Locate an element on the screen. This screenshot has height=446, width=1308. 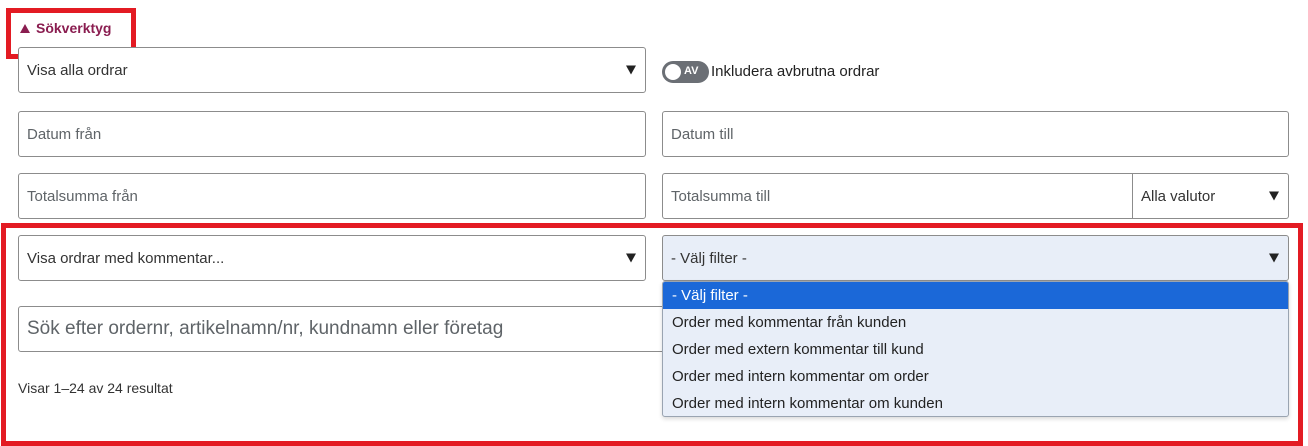
triangle-up-icon is located at coordinates (25, 28).